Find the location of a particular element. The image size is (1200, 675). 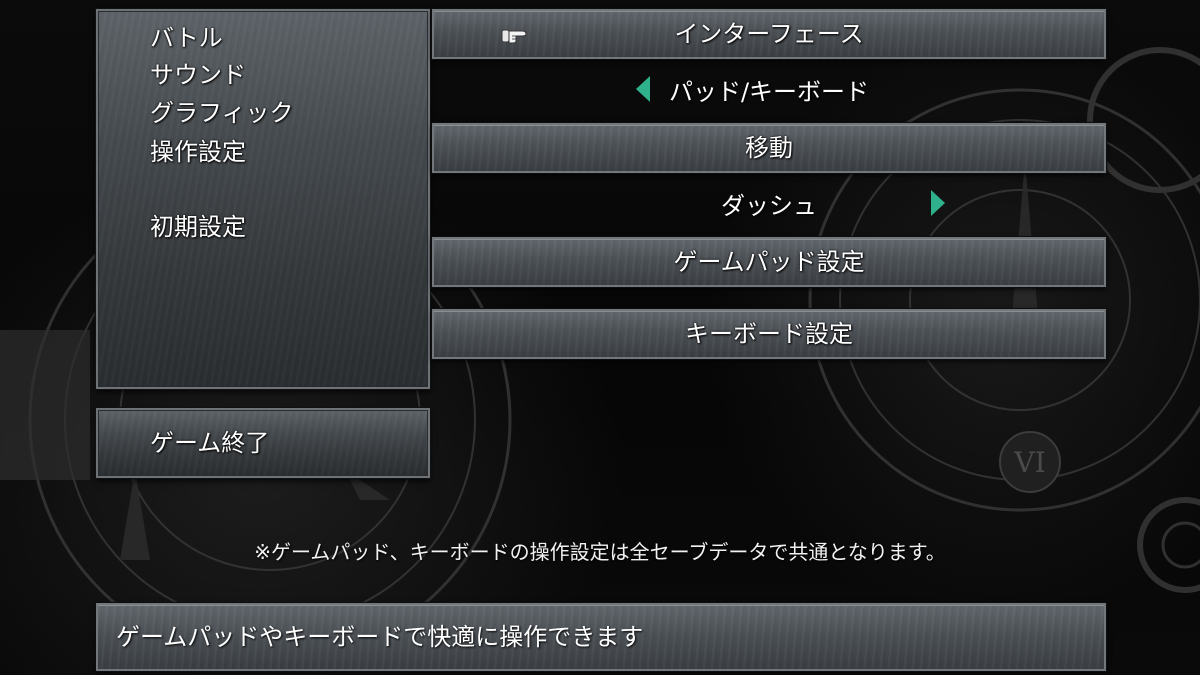

keyboard-settings-label: キーボード設定 is located at coordinates (769, 334).